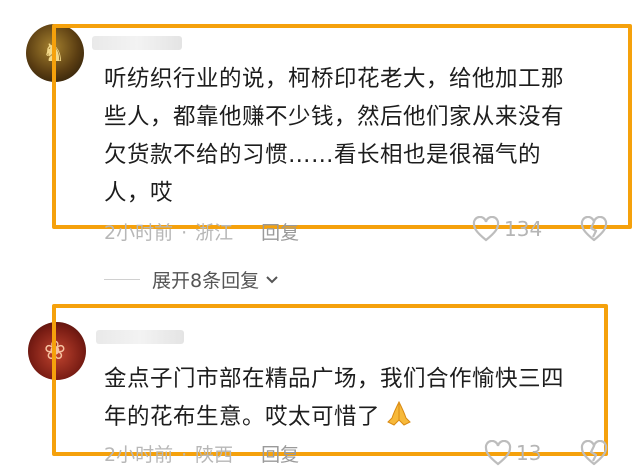  Describe the element at coordinates (334, 79) in the screenshot. I see `comment-text-line: 听纺织行业的说，柯桥印花老大，给他加工那` at that location.